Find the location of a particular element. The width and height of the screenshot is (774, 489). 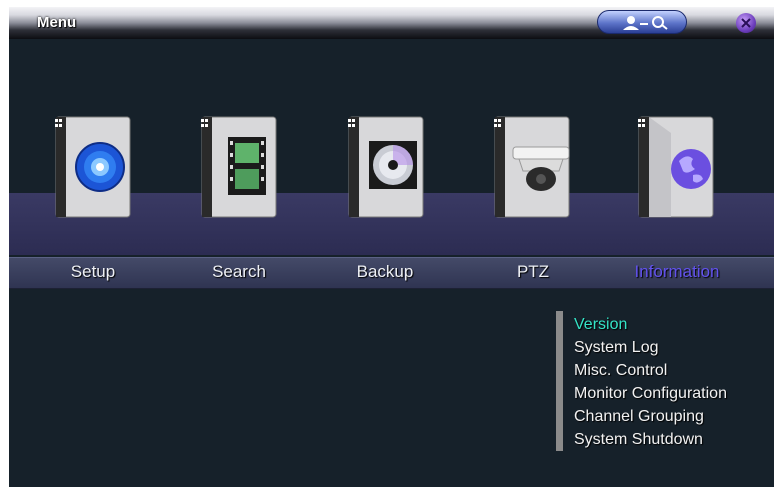

close-icon is located at coordinates (746, 23).